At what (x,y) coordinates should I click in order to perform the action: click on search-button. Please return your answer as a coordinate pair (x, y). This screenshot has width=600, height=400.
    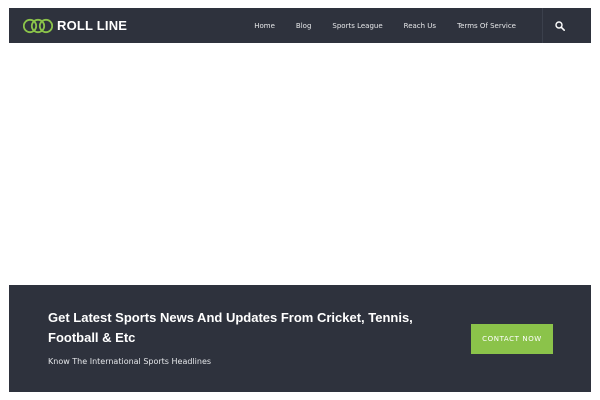
    Looking at the image, I should click on (560, 25).